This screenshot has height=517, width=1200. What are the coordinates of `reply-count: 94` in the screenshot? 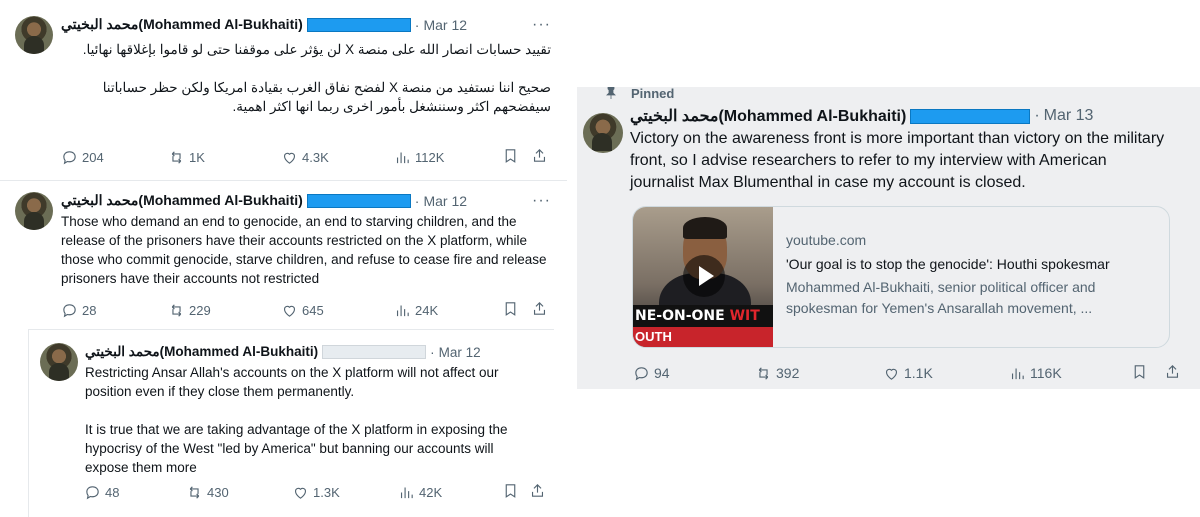 It's located at (662, 373).